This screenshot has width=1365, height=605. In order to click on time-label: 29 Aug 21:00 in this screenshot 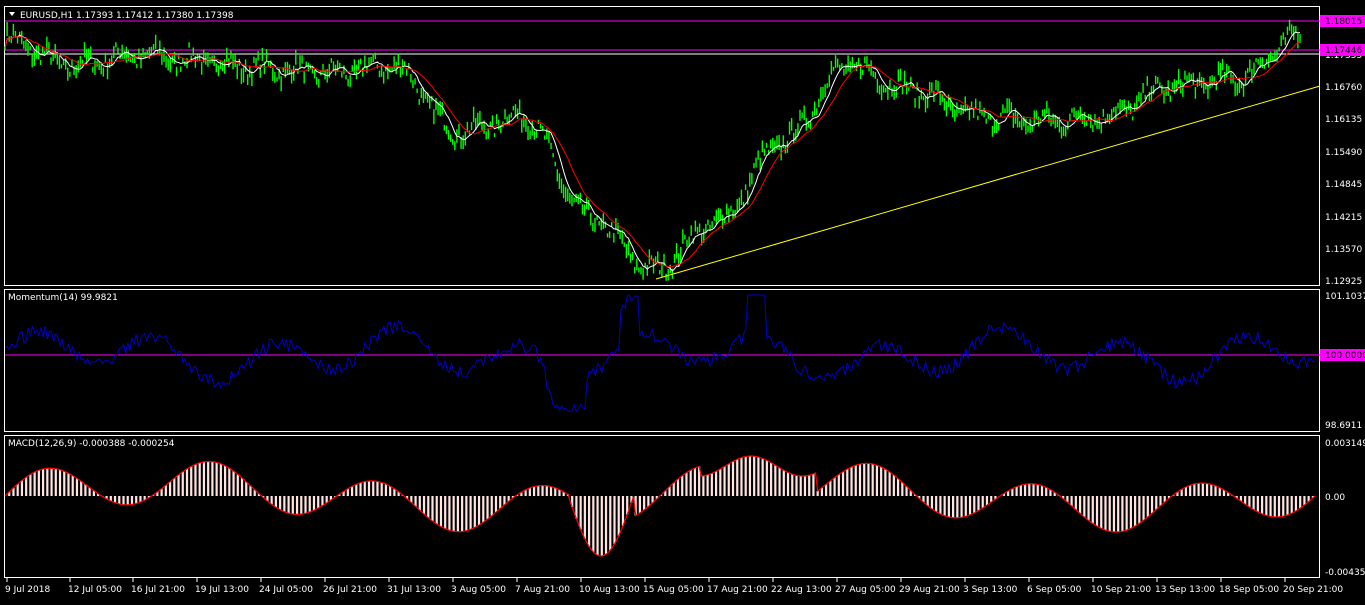, I will do `click(929, 590)`.